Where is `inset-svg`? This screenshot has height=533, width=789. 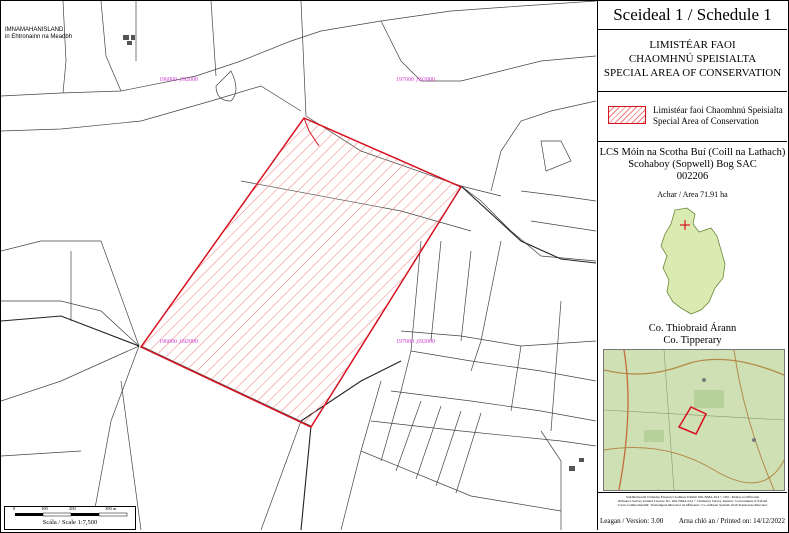
inset-svg is located at coordinates (694, 420).